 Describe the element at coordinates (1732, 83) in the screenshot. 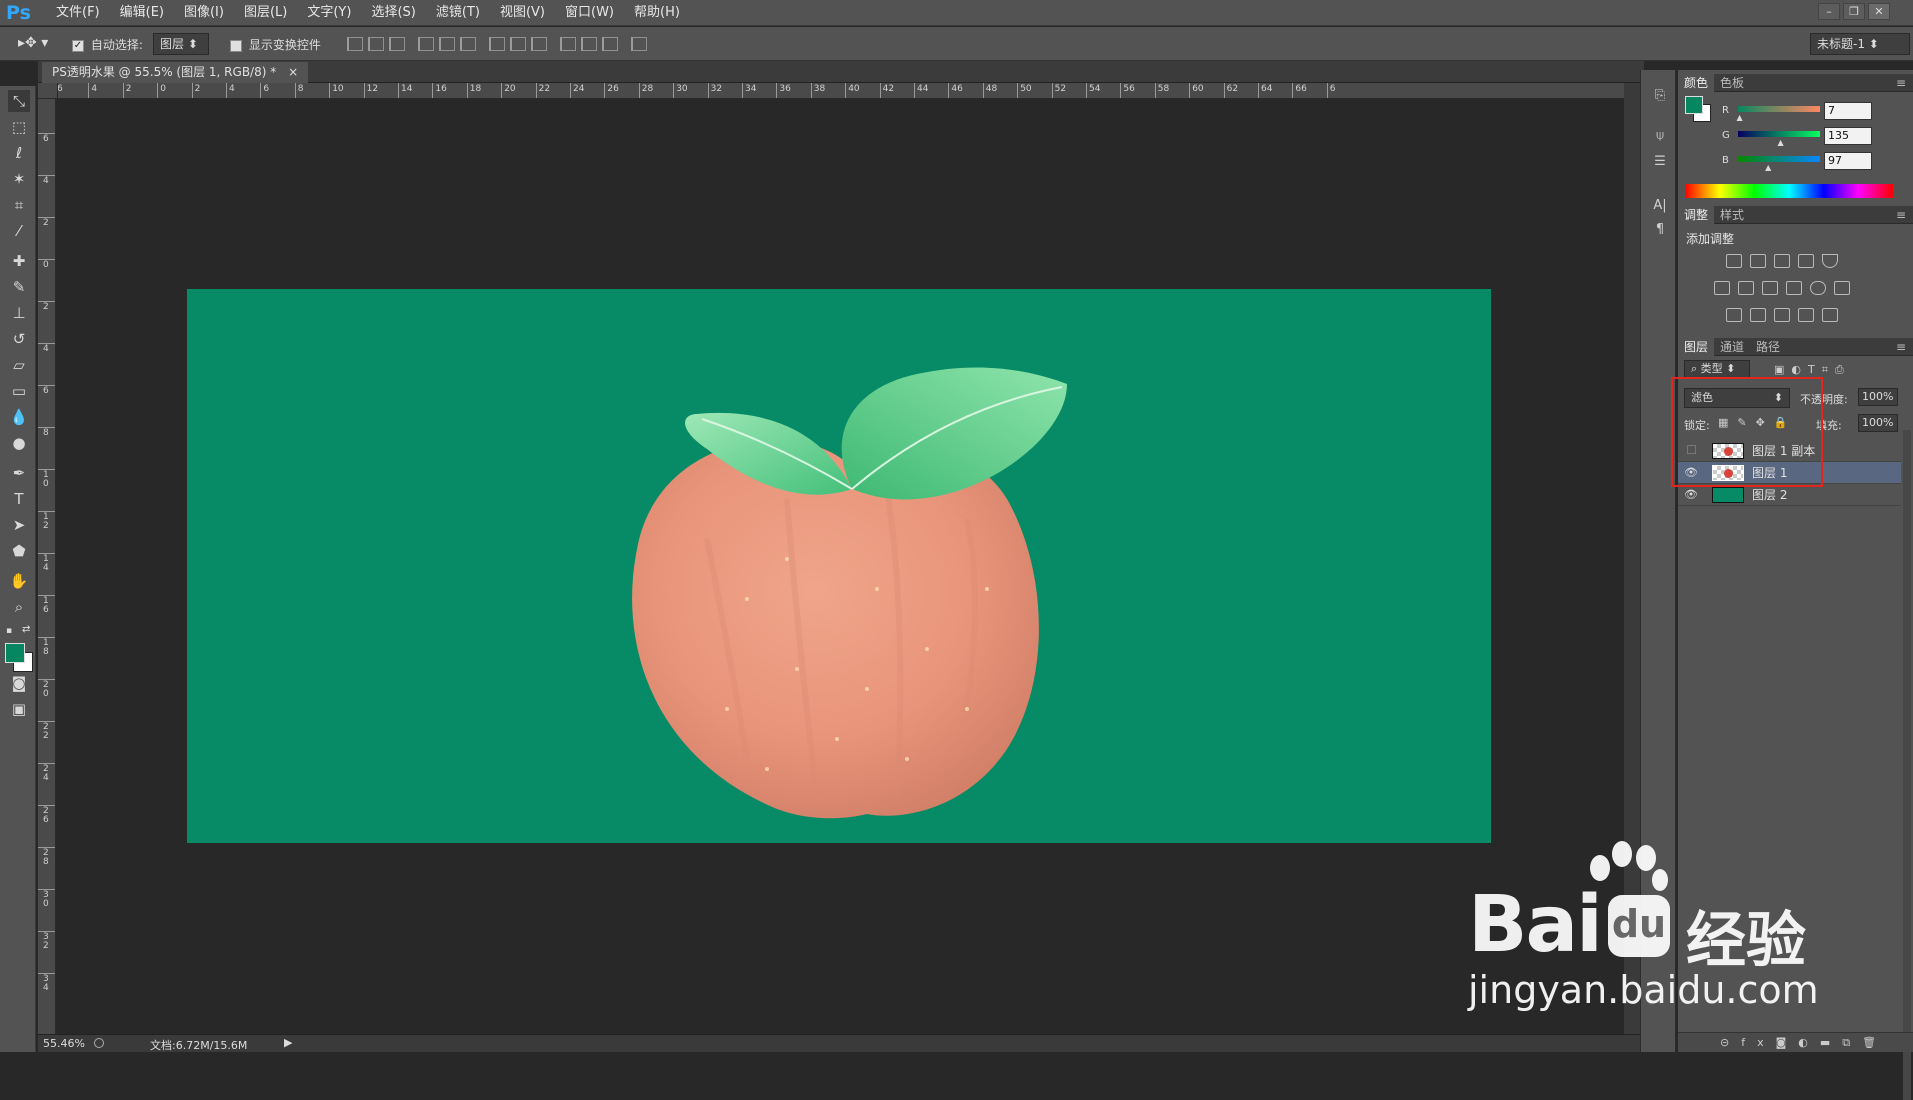

I see `tab-swatches: 色板` at that location.